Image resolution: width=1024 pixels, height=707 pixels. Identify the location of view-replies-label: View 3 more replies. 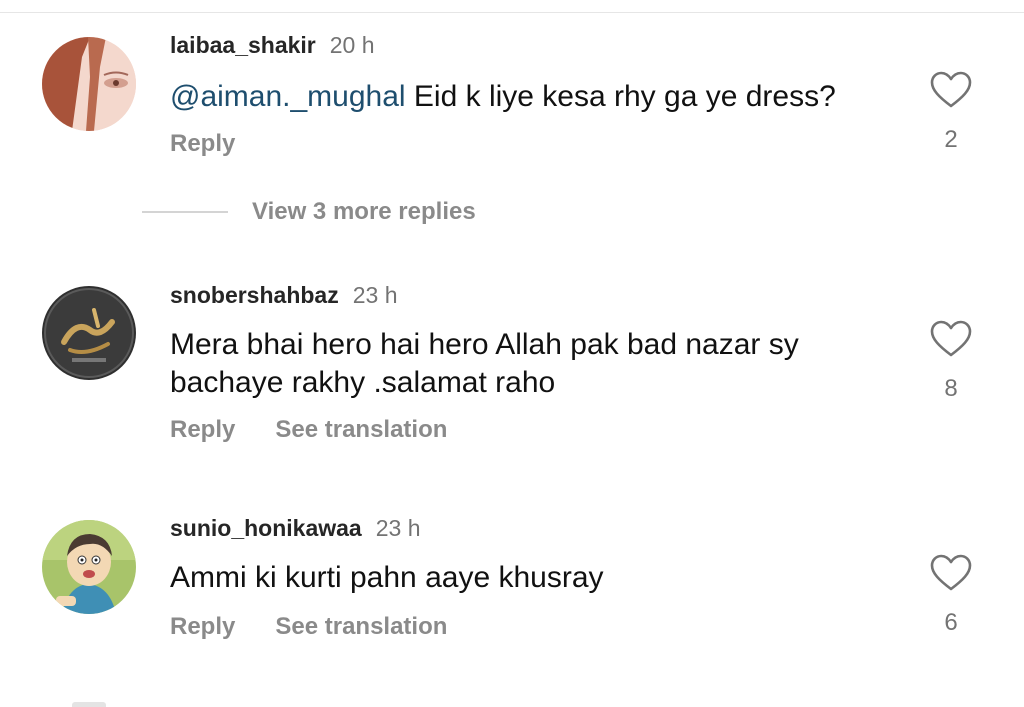
(364, 211).